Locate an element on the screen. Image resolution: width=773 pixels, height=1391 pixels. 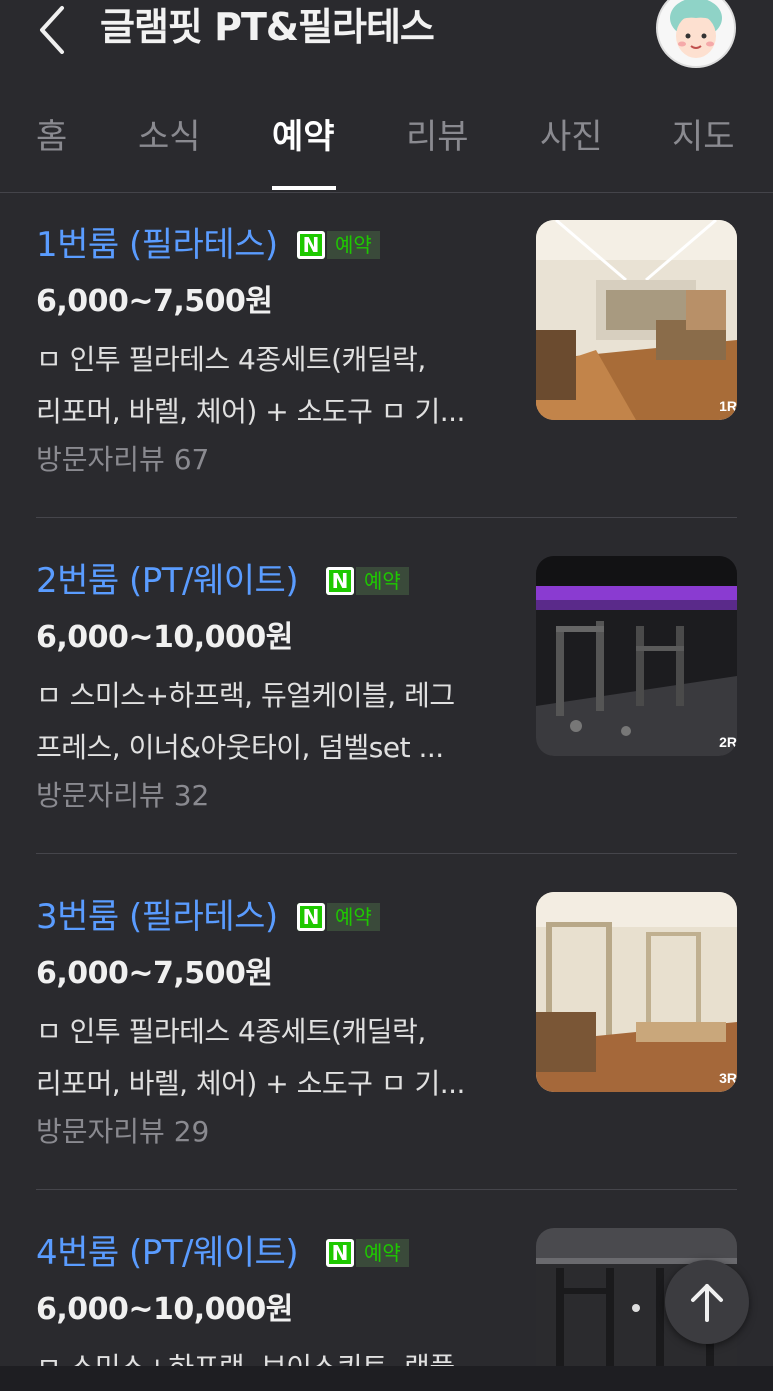
room-thumbnail: 3R is located at coordinates (636, 992).